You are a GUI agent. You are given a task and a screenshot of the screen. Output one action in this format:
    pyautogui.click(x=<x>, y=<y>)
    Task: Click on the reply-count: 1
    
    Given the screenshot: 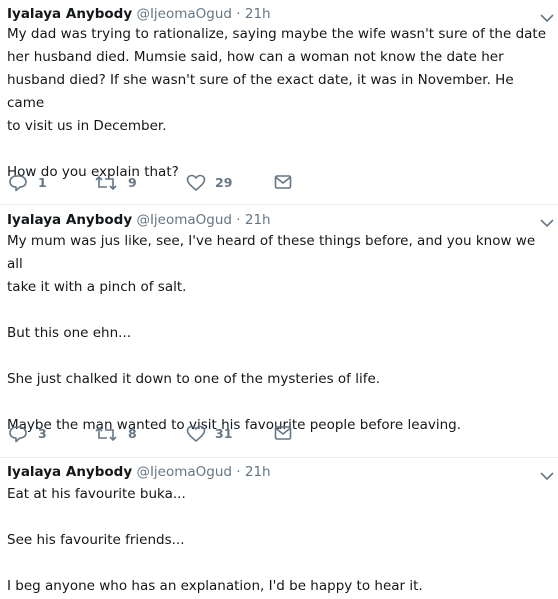 What is the action you would take?
    pyautogui.click(x=42, y=182)
    